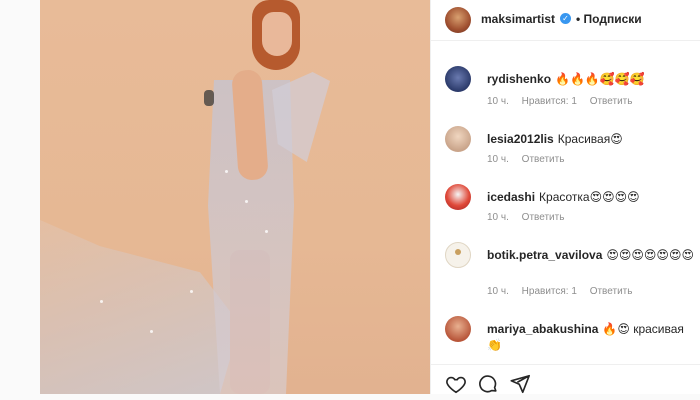 This screenshot has height=400, width=700. What do you see at coordinates (592, 337) in the screenshot?
I see `comment-text-line: mariya_abakushina 🔥😍 красивая👏` at bounding box center [592, 337].